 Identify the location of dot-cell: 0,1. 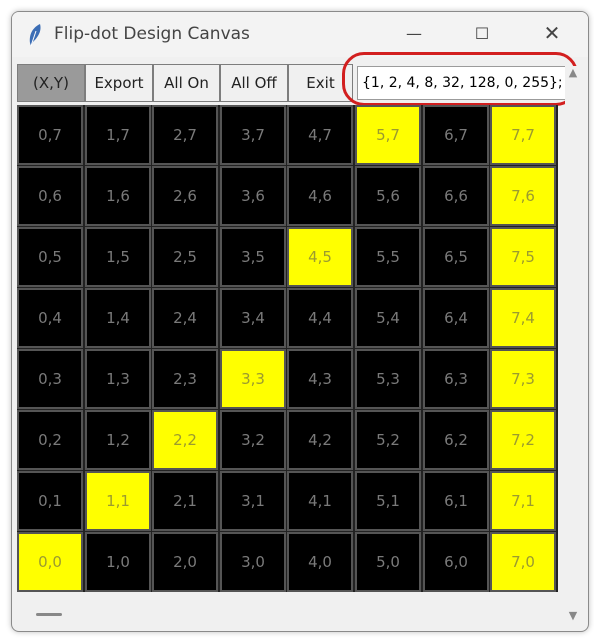
(50, 501).